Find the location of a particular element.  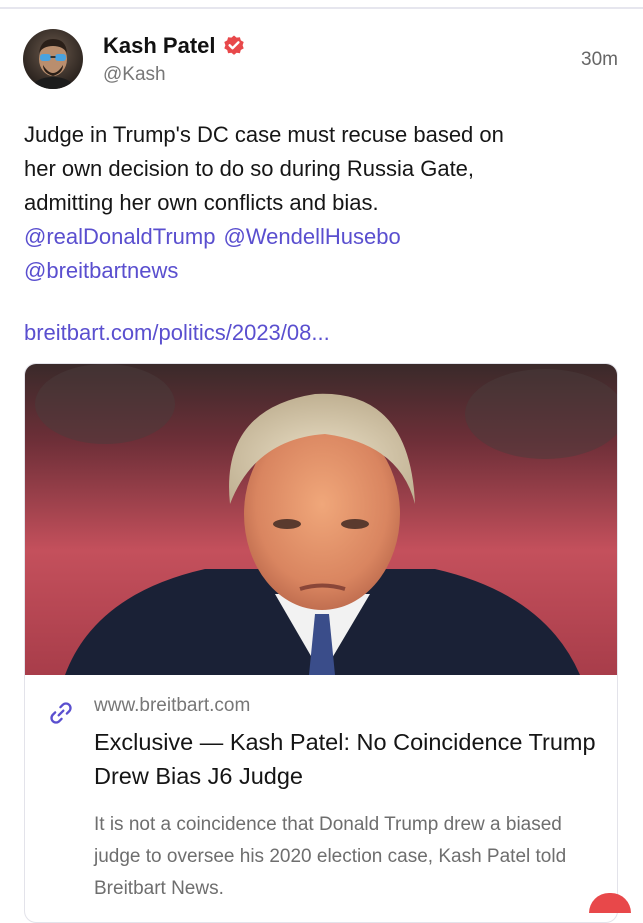

verified-badge-icon is located at coordinates (233, 45).